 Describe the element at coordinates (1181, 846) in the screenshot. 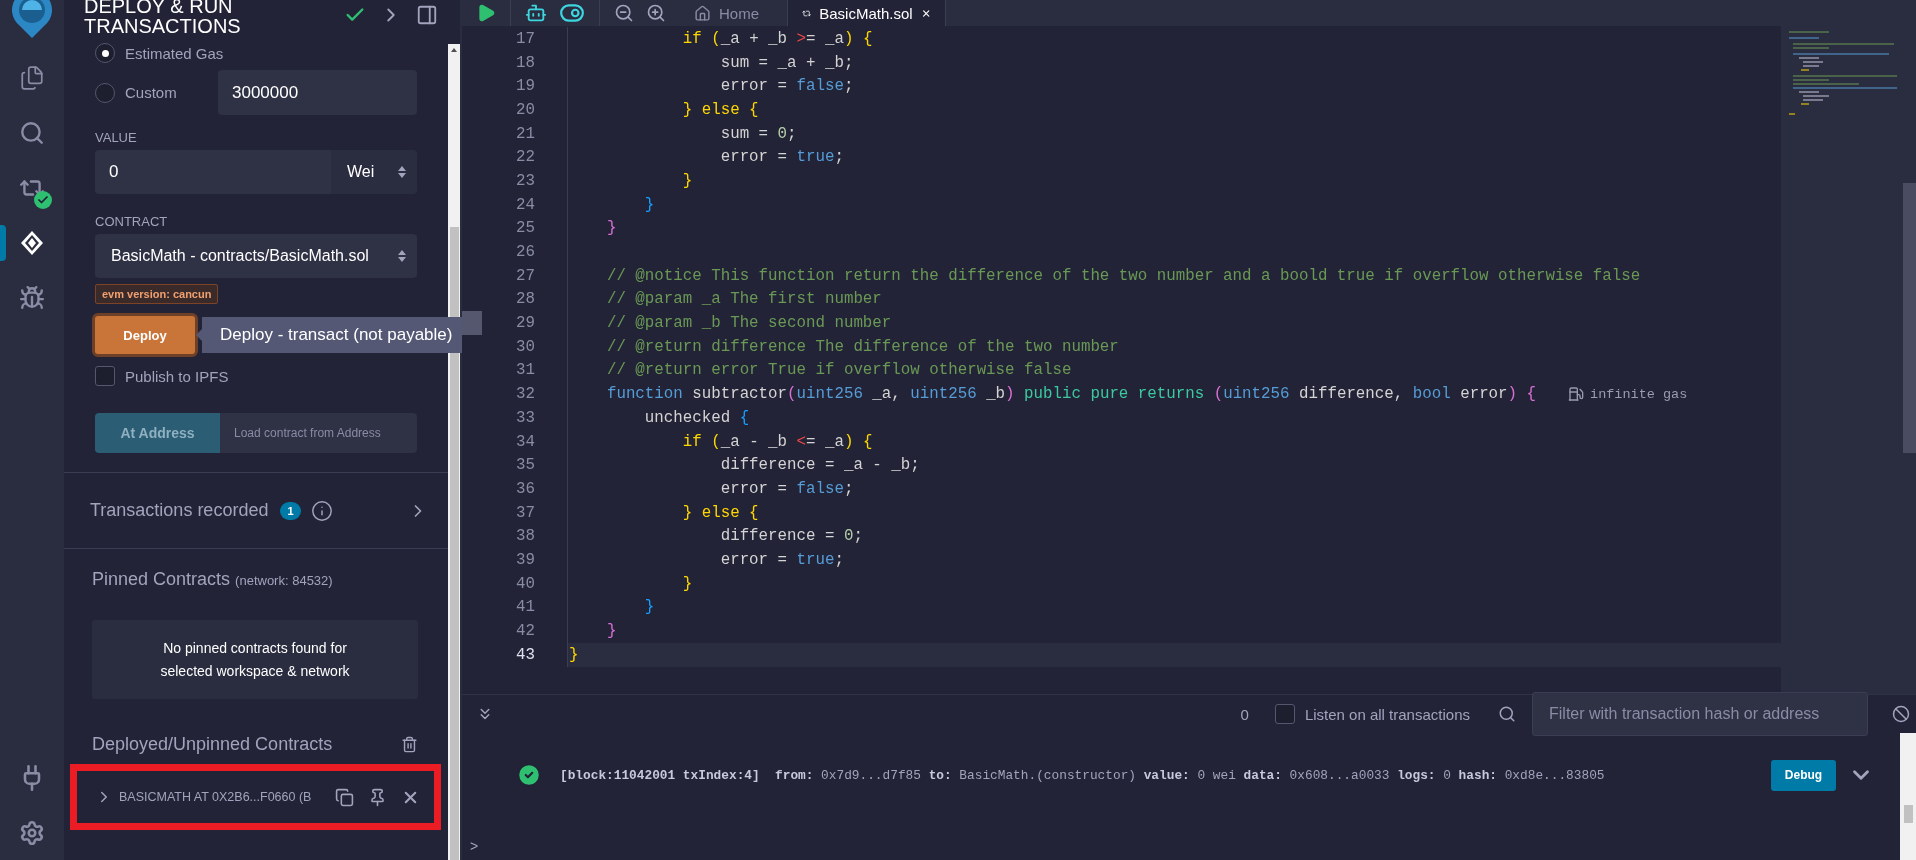

I see `terminal-prompt: >` at that location.